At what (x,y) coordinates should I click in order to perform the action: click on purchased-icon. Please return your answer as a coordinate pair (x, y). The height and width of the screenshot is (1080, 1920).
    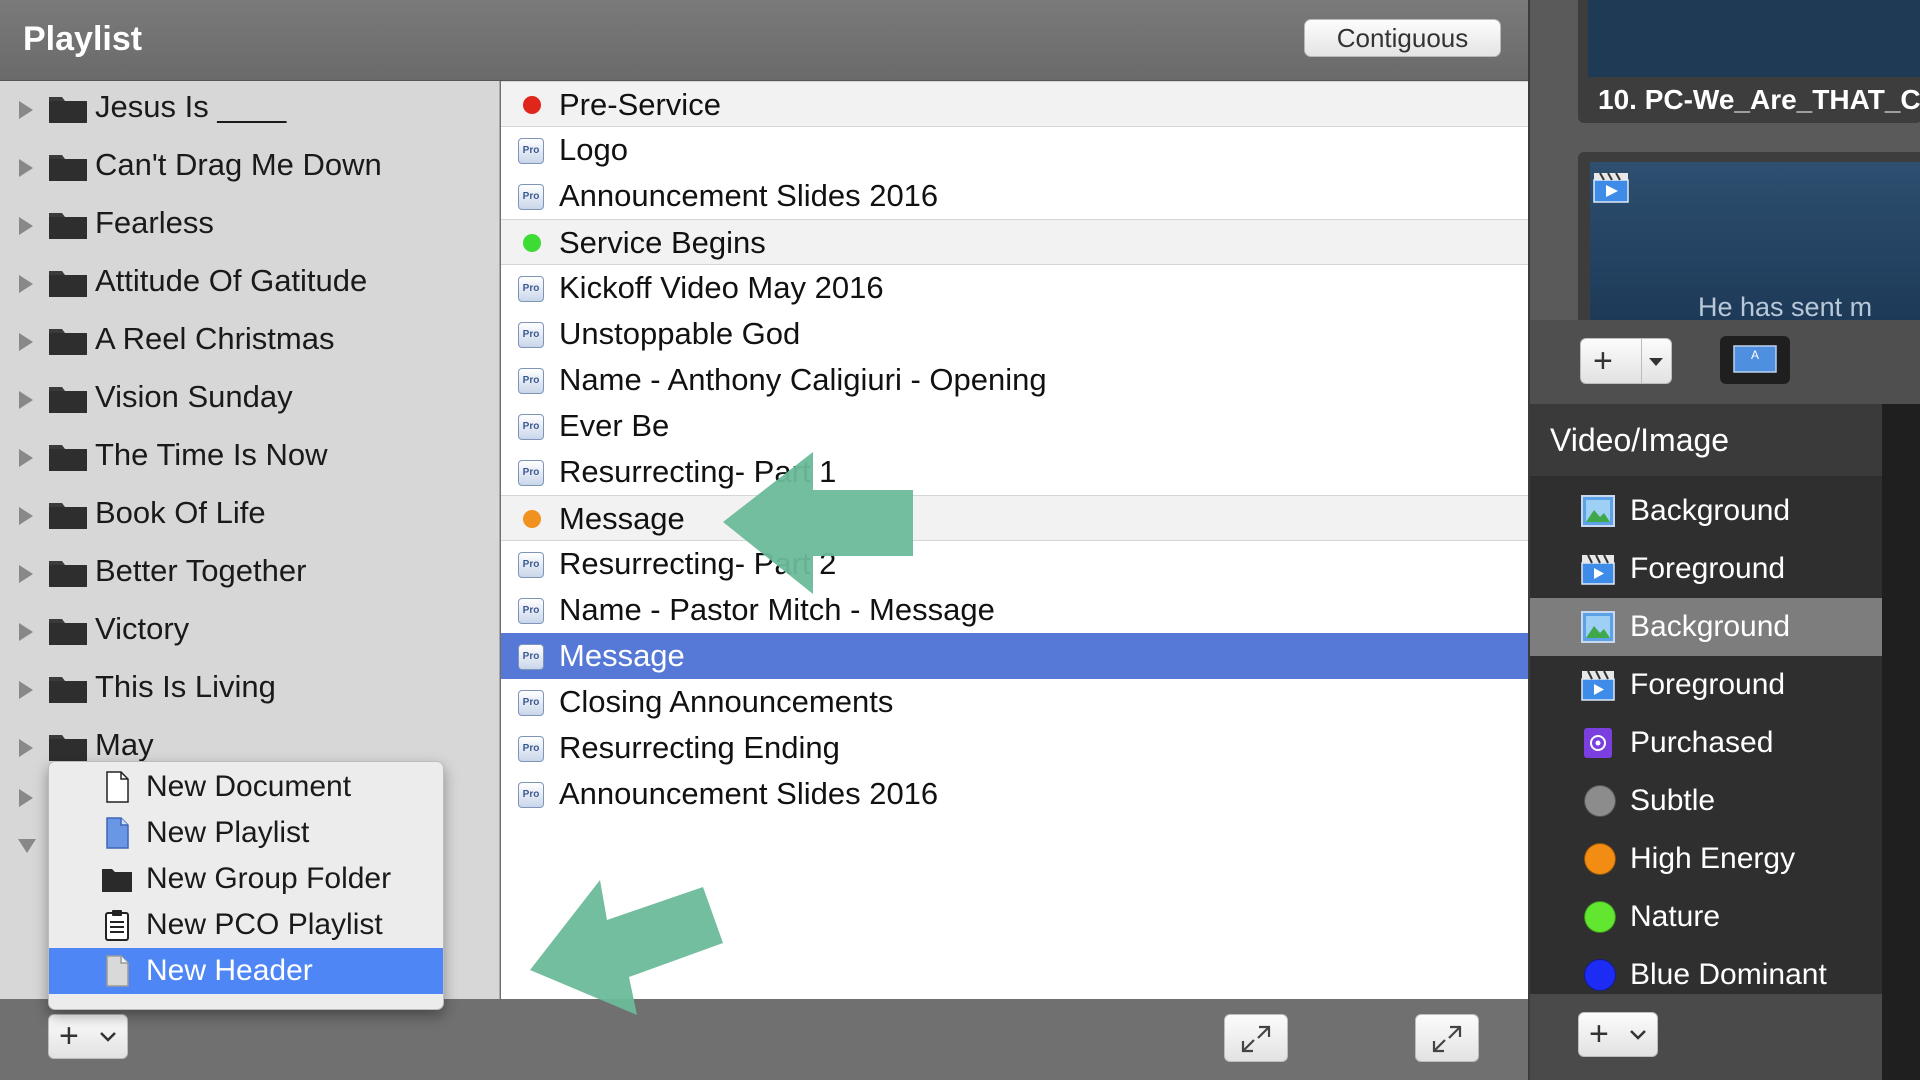
    Looking at the image, I should click on (1598, 743).